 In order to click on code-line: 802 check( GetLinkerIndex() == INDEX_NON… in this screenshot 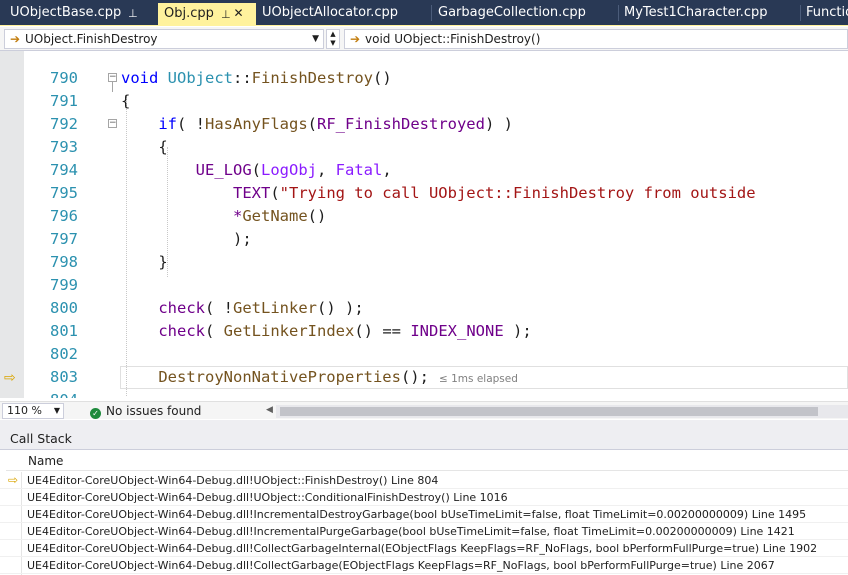, I will do `click(424, 341)`.